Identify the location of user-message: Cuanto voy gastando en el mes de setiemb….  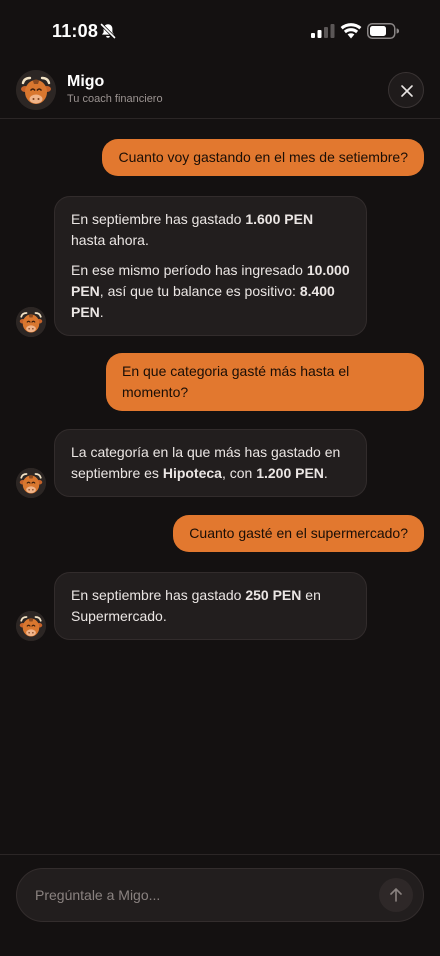
(263, 157).